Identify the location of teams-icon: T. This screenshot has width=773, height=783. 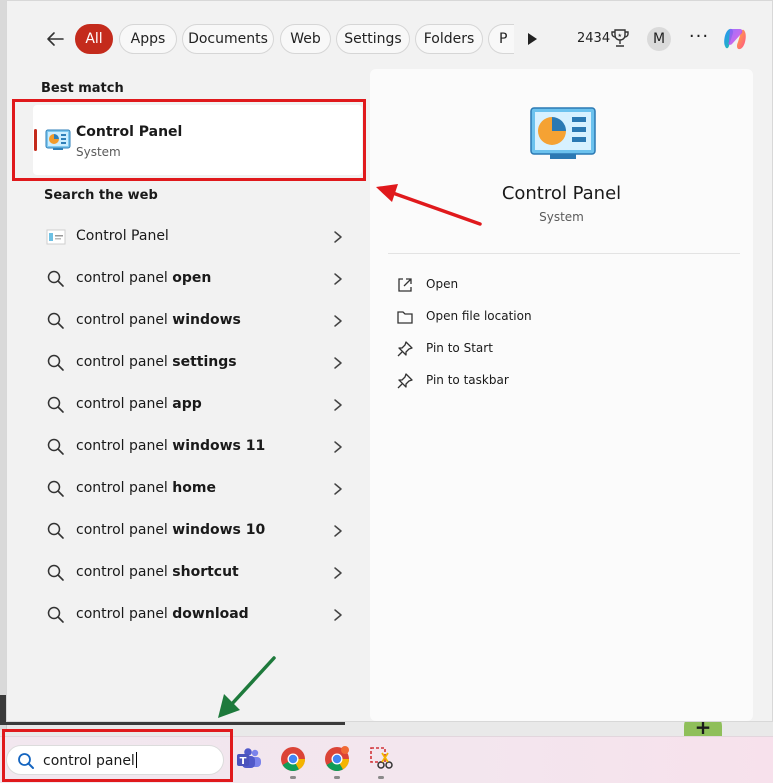
(249, 759).